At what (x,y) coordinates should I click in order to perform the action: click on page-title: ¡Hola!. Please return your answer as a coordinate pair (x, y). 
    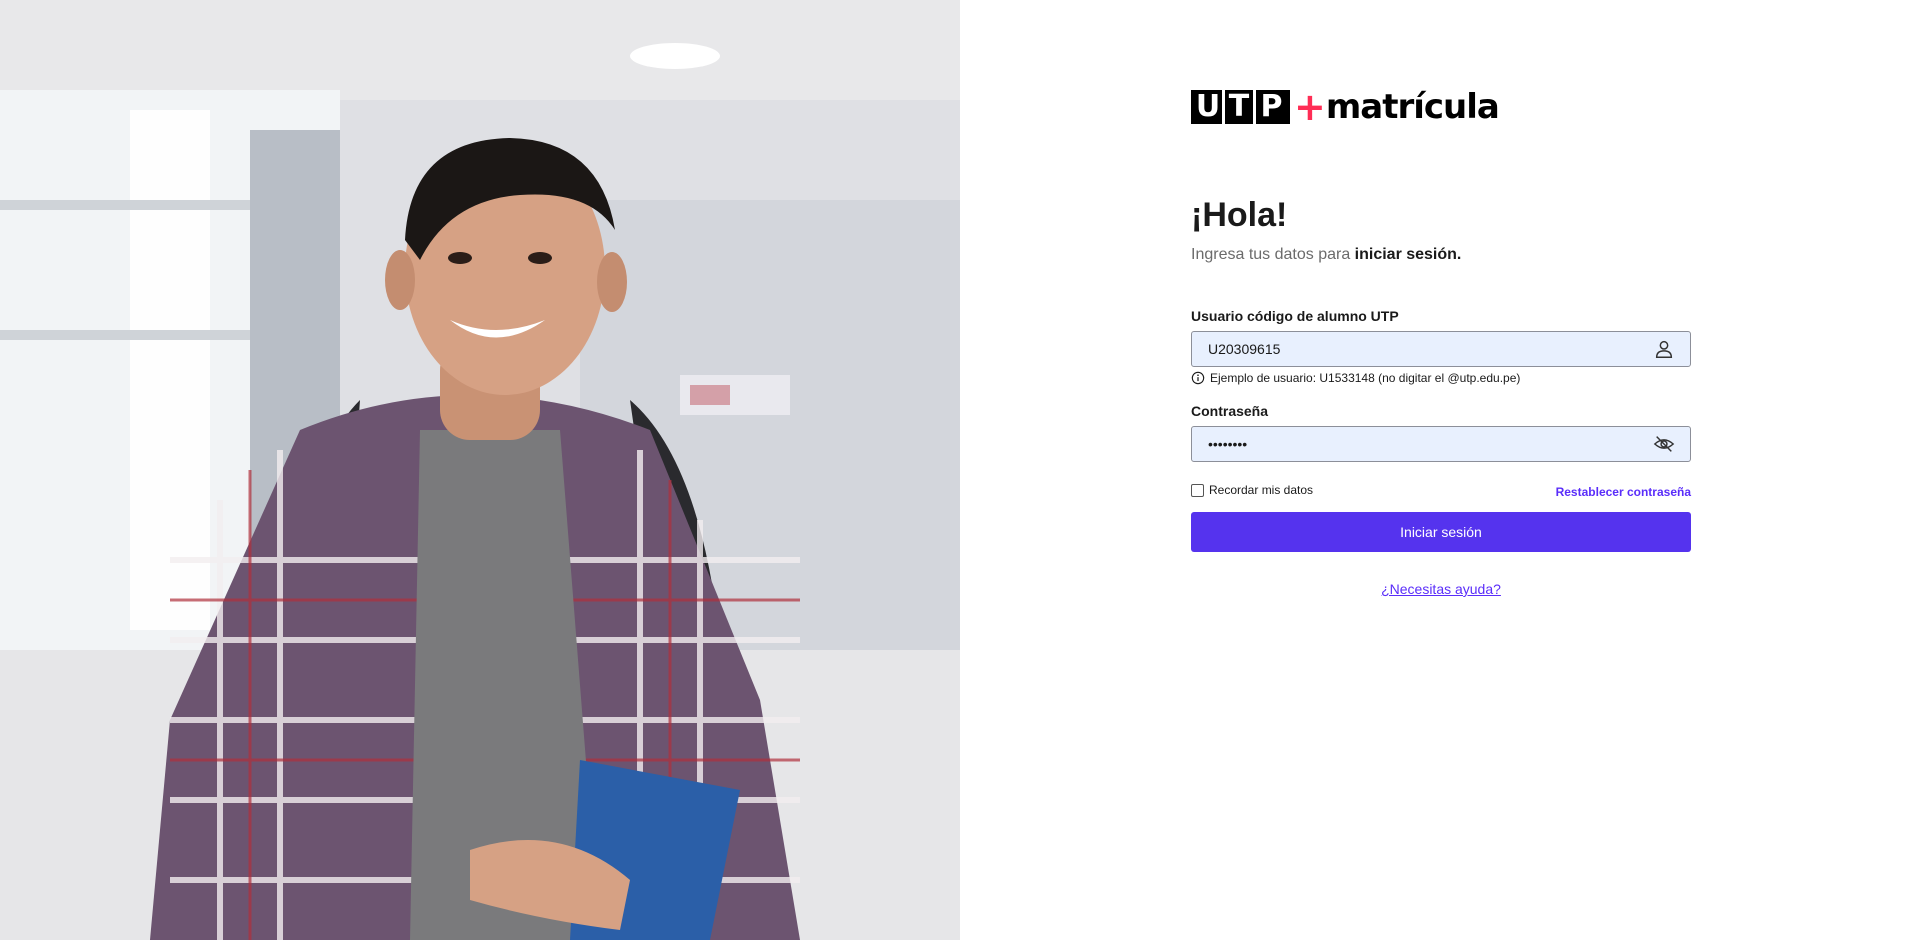
    Looking at the image, I should click on (1239, 215).